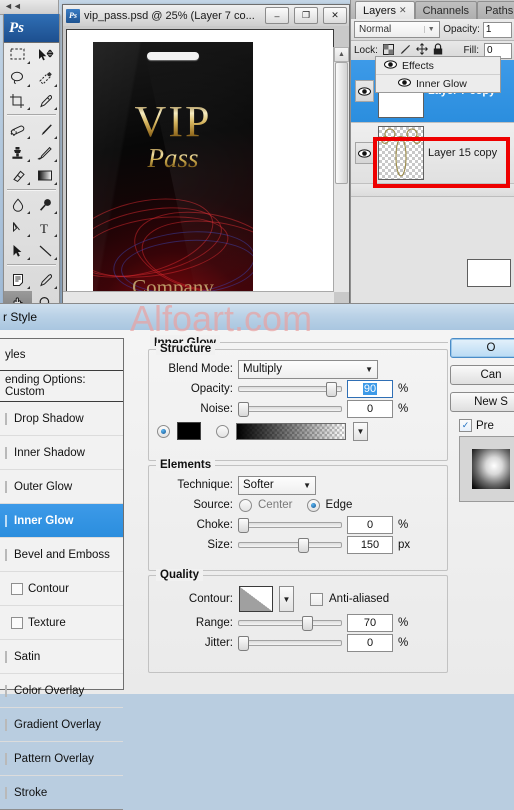 This screenshot has height=810, width=514. Describe the element at coordinates (222, 431) in the screenshot. I see `gradient-fill-radio` at that location.